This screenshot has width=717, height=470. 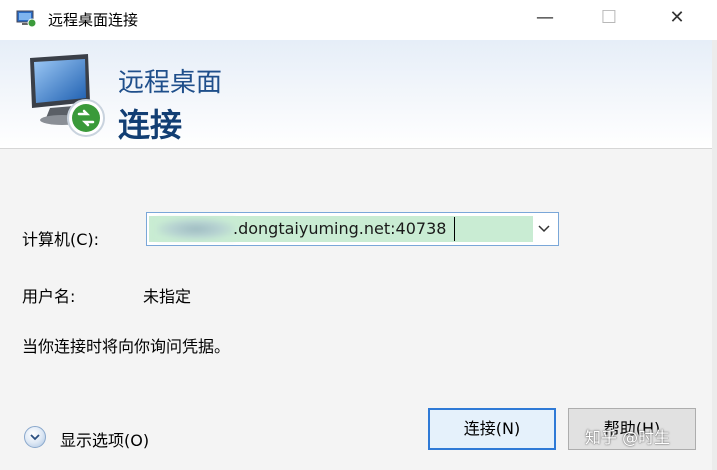 I want to click on close-button: ✕, so click(x=677, y=18).